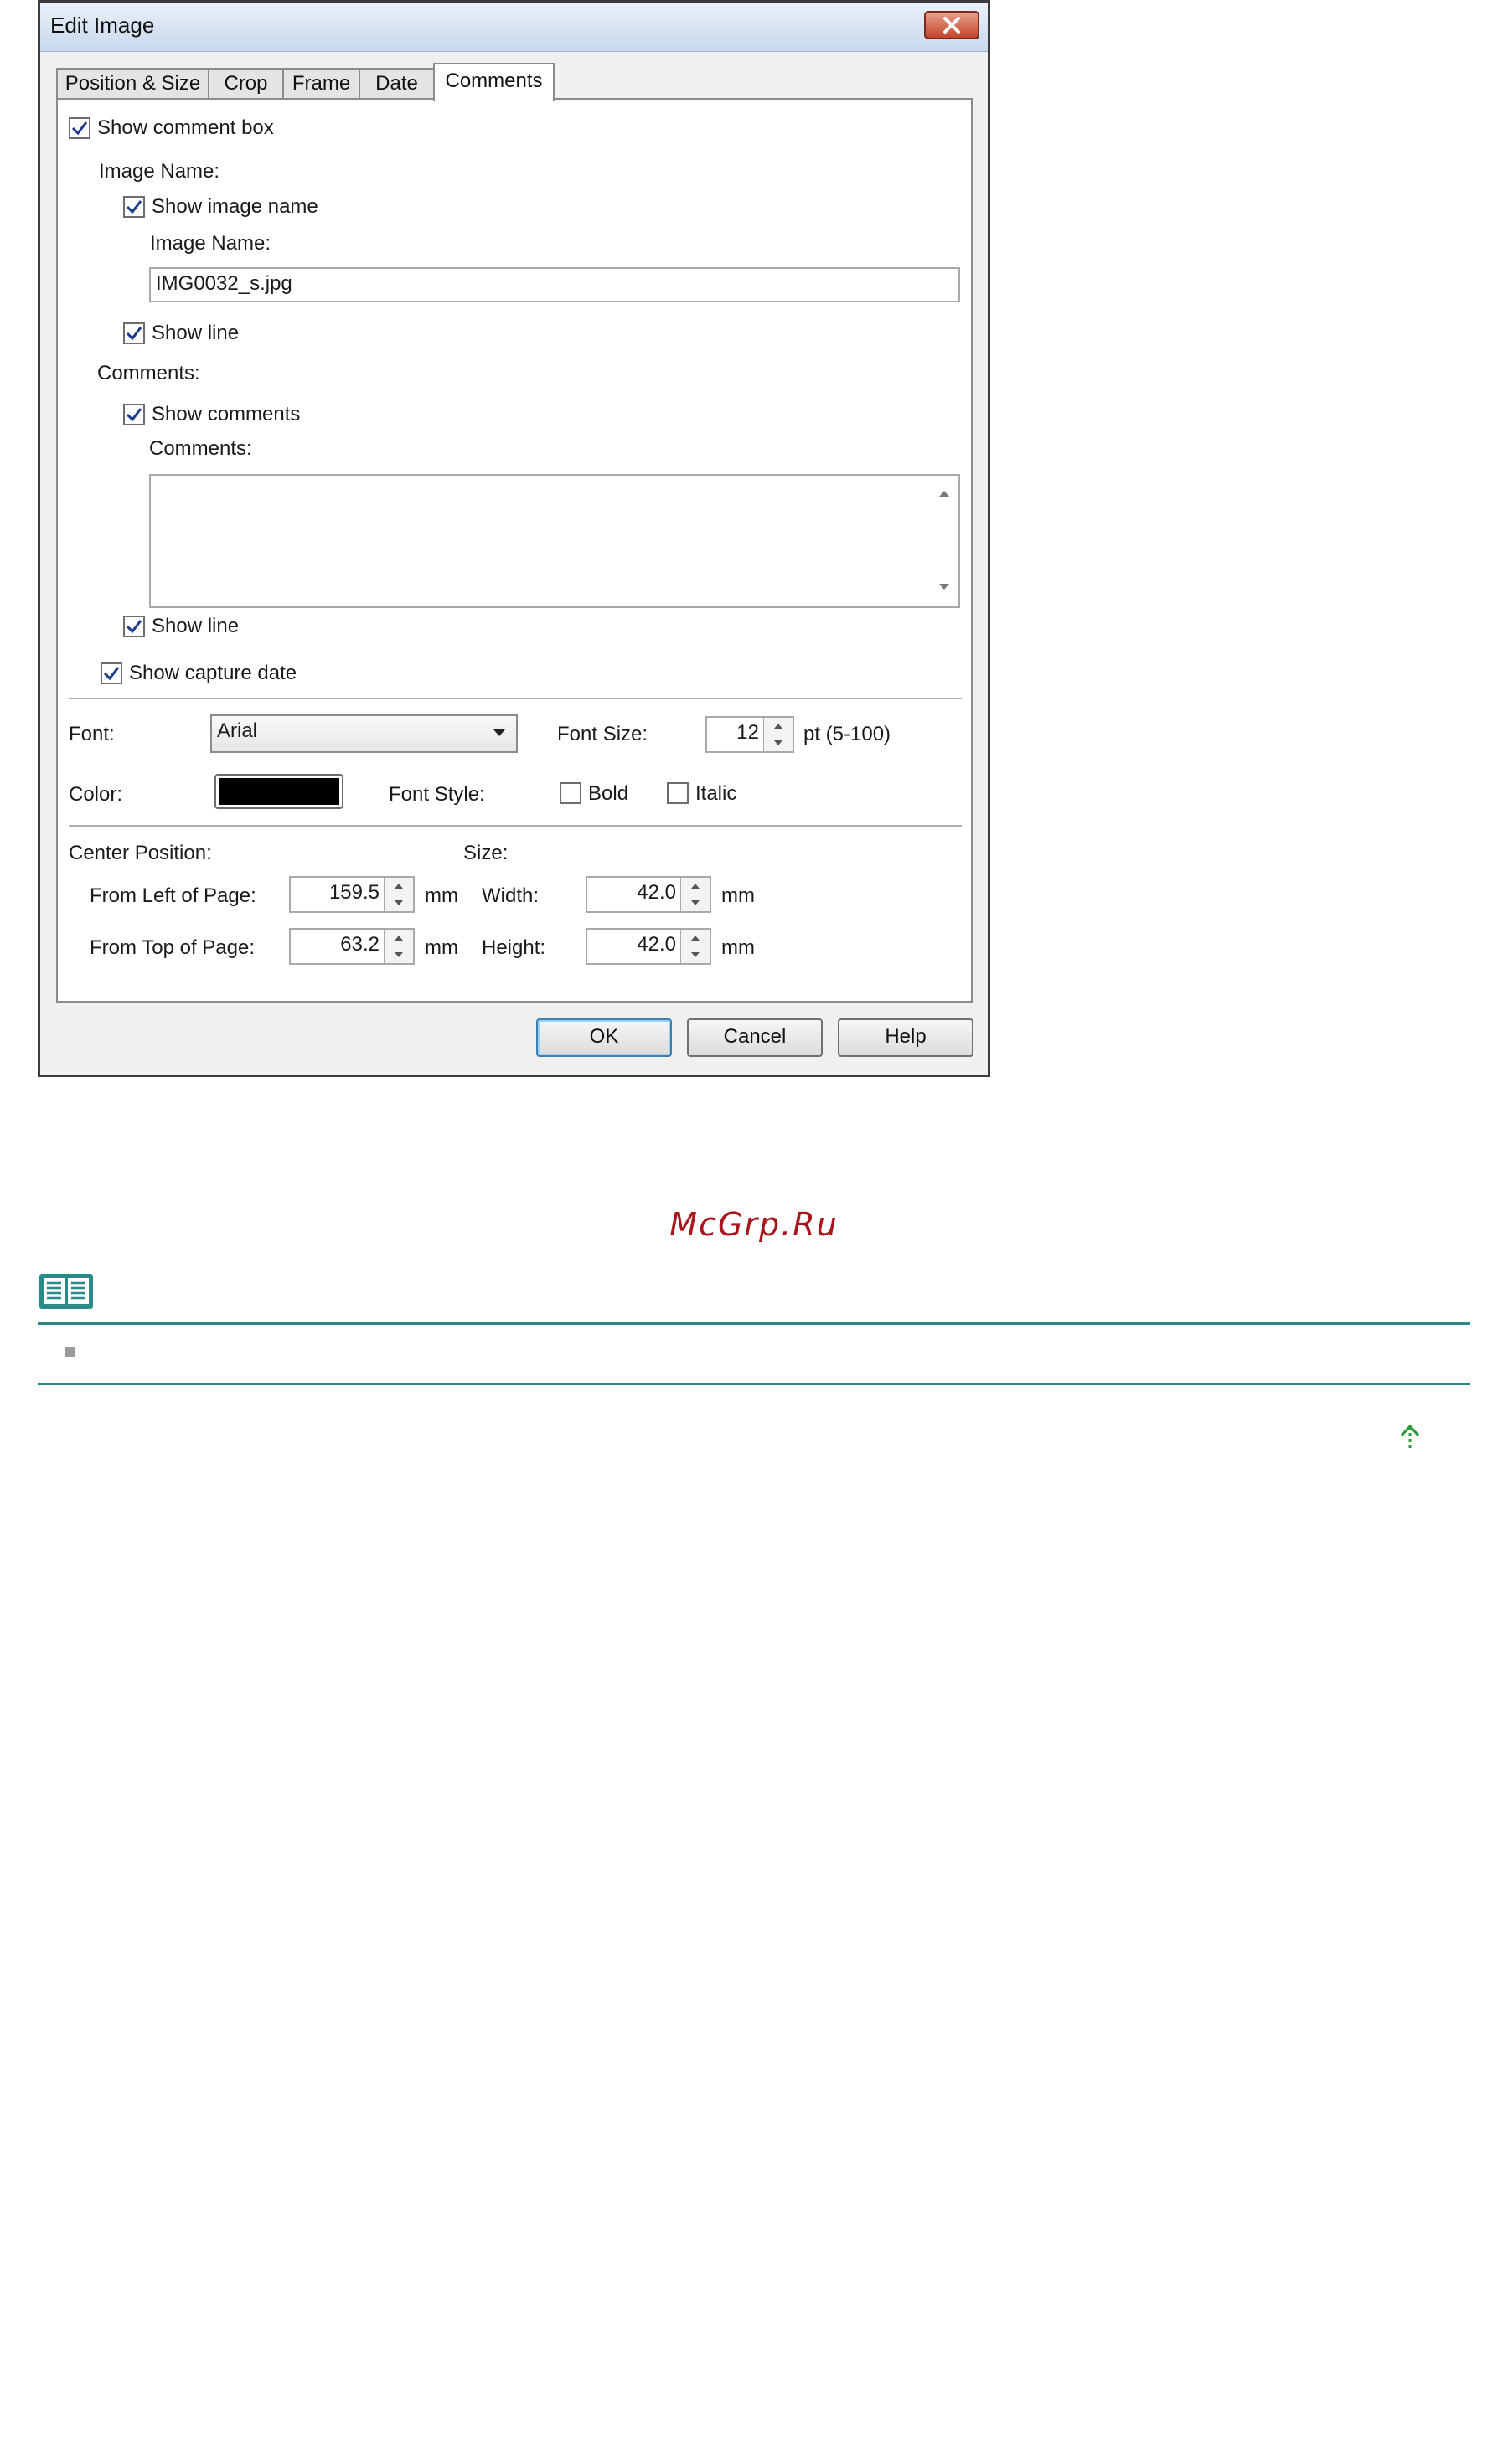 Image resolution: width=1508 pixels, height=2464 pixels. I want to click on from-top-stepper: 63.2, so click(352, 947).